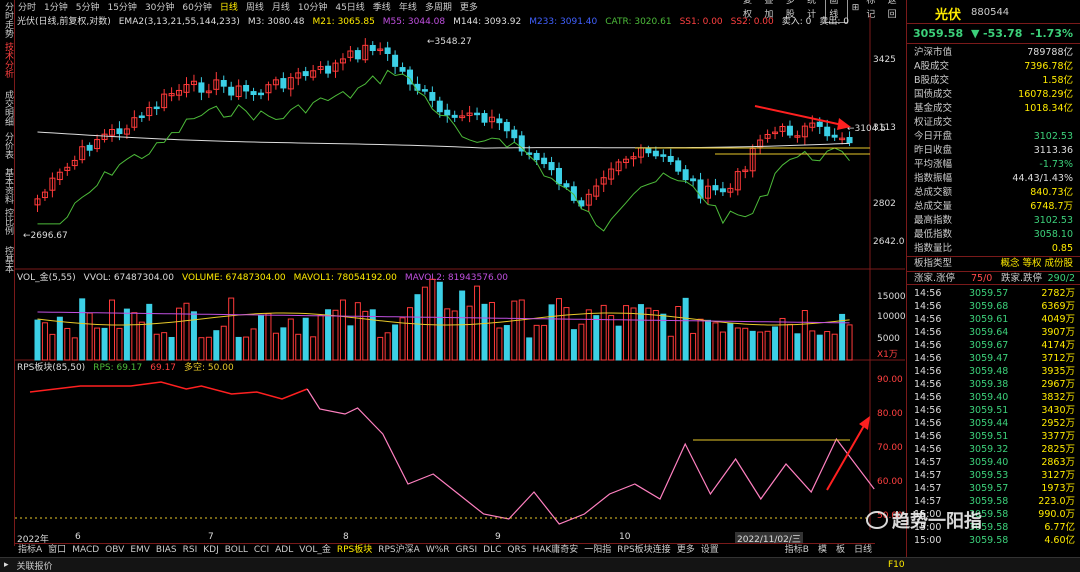 The image size is (1080, 572). I want to click on indicator-tab-7: KDJ, so click(211, 550).